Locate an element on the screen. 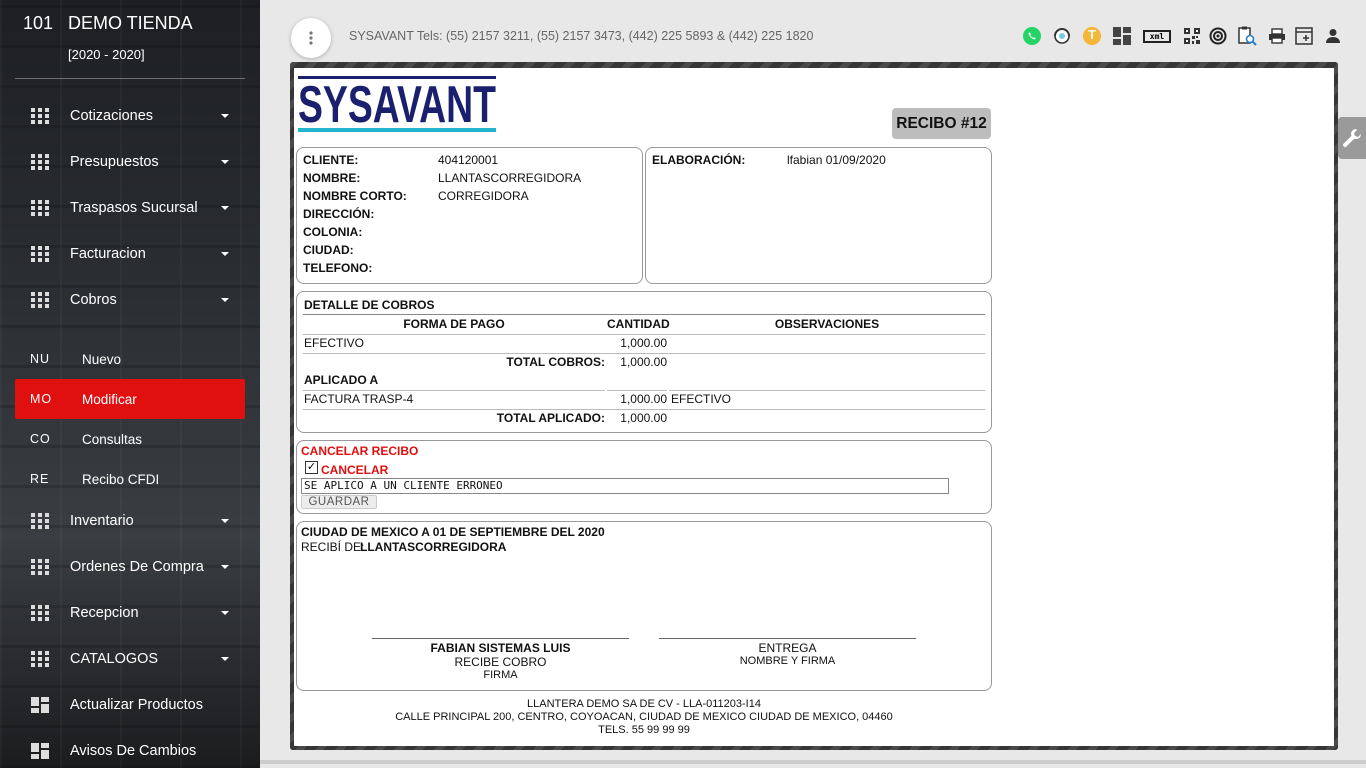 This screenshot has width=1366, height=768. sidebar-subitem-nuevo: NU Nuevo is located at coordinates (130, 359).